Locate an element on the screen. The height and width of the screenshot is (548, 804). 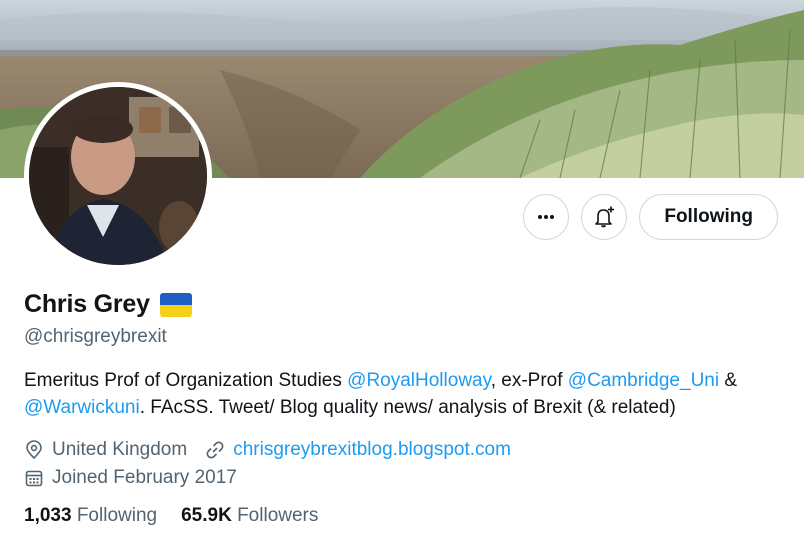
profile-actions: Following is located at coordinates (650, 217).